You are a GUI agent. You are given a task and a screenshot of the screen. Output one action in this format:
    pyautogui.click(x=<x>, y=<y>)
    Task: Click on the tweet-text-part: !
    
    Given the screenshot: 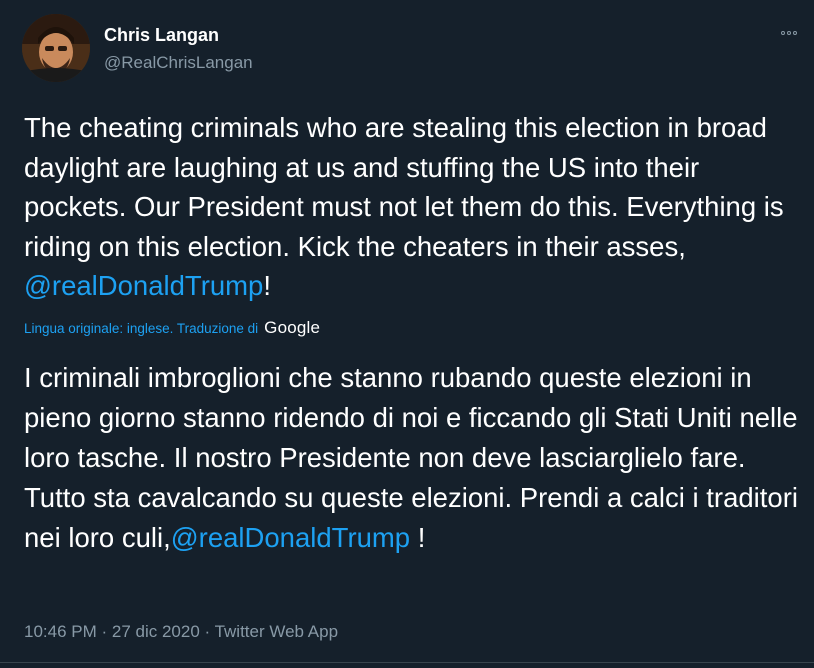 What is the action you would take?
    pyautogui.click(x=267, y=285)
    